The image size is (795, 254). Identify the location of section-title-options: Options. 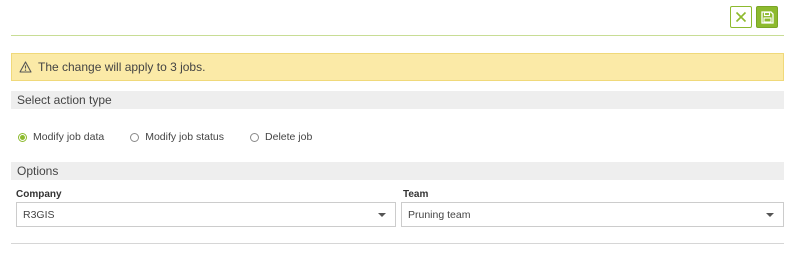
(397, 171).